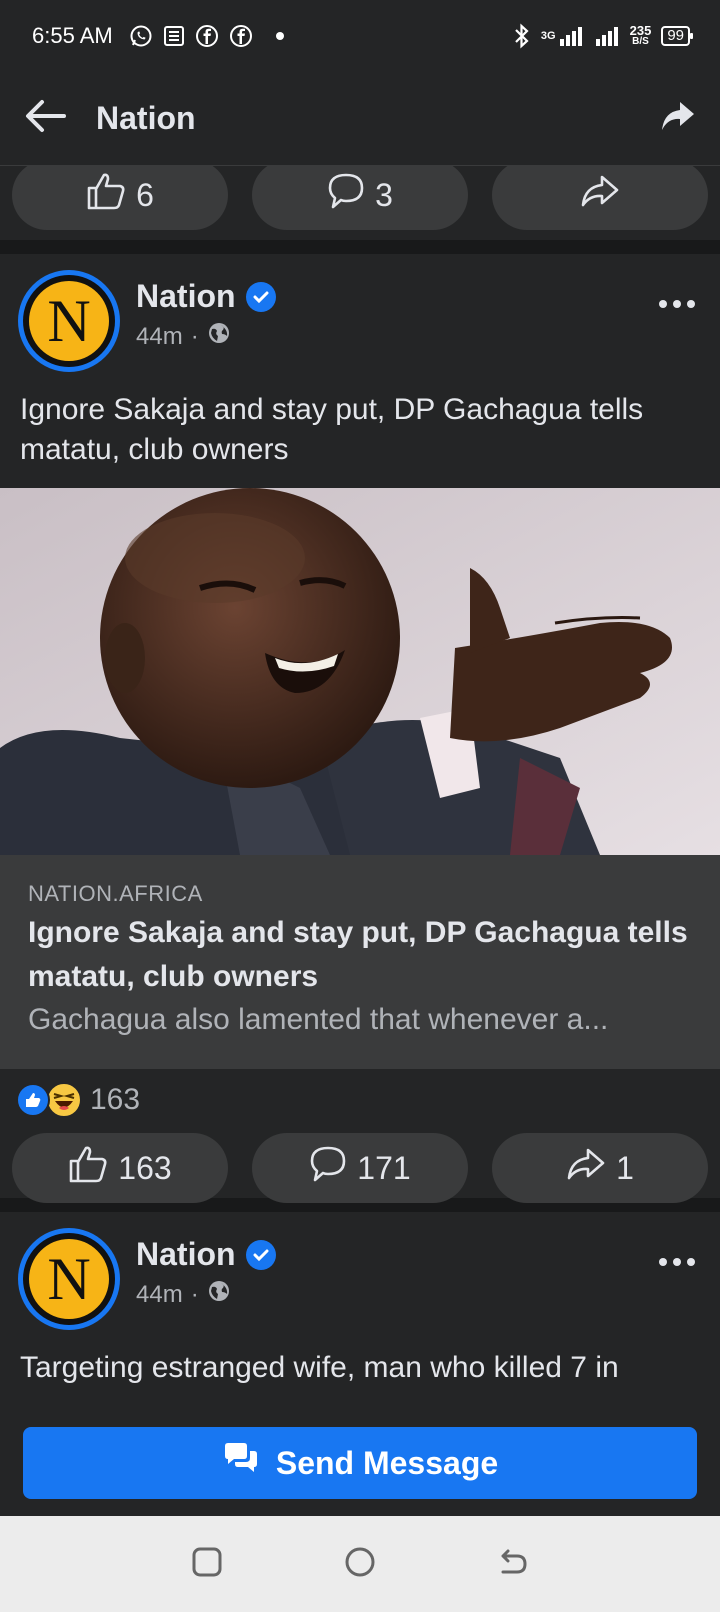  Describe the element at coordinates (640, 35) in the screenshot. I see `network-speed: 235 B/S` at that location.